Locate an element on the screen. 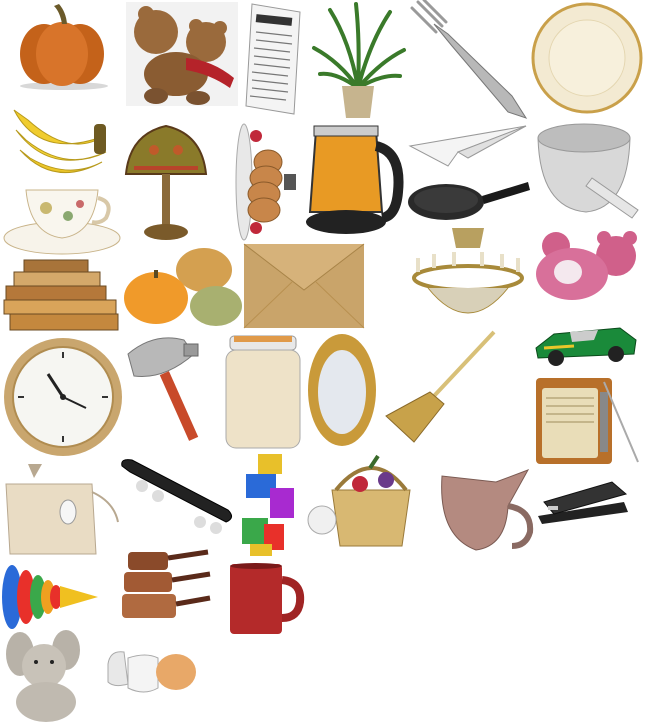  teacup-icon is located at coordinates (62, 221).